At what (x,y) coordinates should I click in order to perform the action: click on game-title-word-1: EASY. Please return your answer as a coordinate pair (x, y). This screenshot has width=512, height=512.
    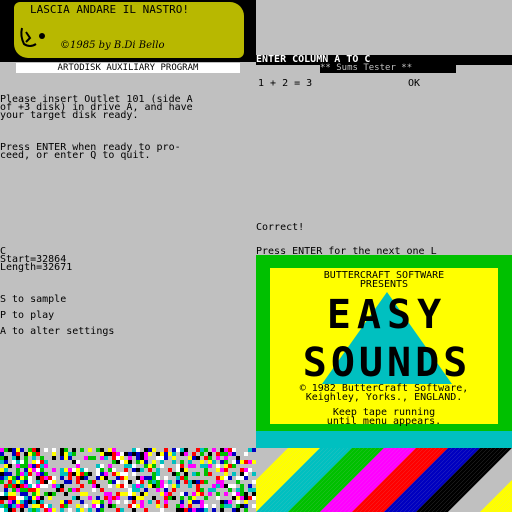
    Looking at the image, I should click on (387, 315).